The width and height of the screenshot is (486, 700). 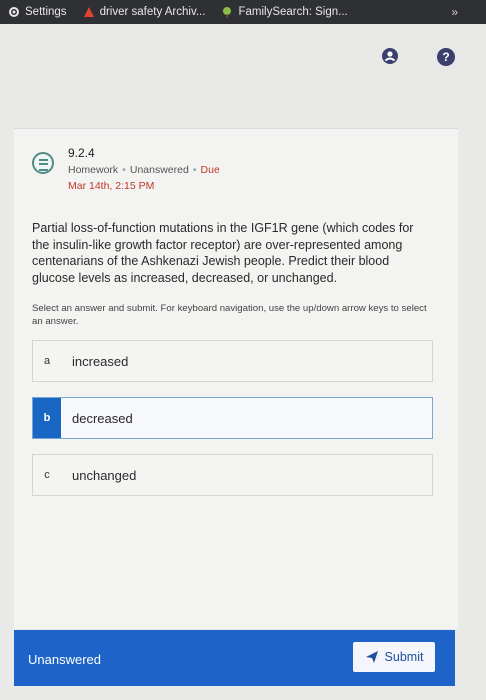 I want to click on help-icon: ?, so click(x=446, y=57).